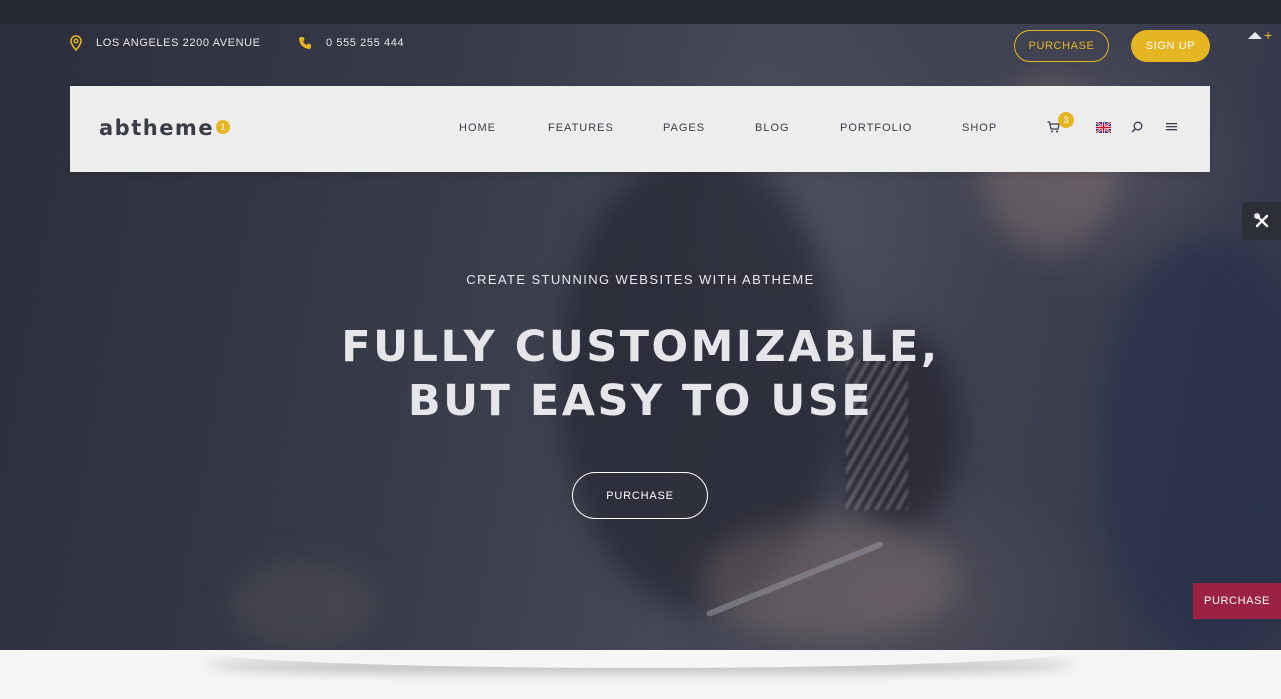 The height and width of the screenshot is (699, 1281). Describe the element at coordinates (223, 127) in the screenshot. I see `logo-badge: 1` at that location.